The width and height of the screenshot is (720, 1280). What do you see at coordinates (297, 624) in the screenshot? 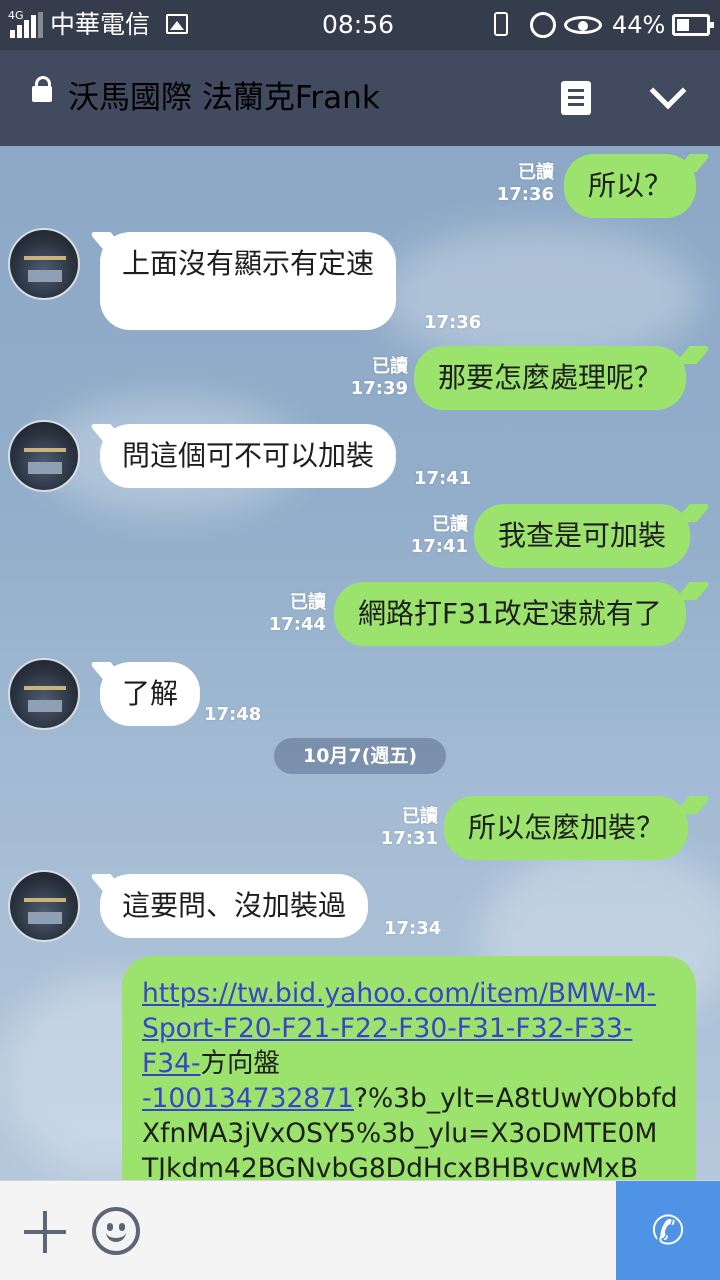
I see `message-time: 17:44` at bounding box center [297, 624].